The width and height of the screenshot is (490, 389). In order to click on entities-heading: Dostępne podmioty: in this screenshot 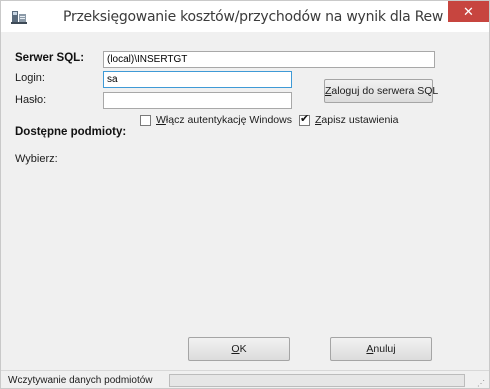, I will do `click(71, 132)`.